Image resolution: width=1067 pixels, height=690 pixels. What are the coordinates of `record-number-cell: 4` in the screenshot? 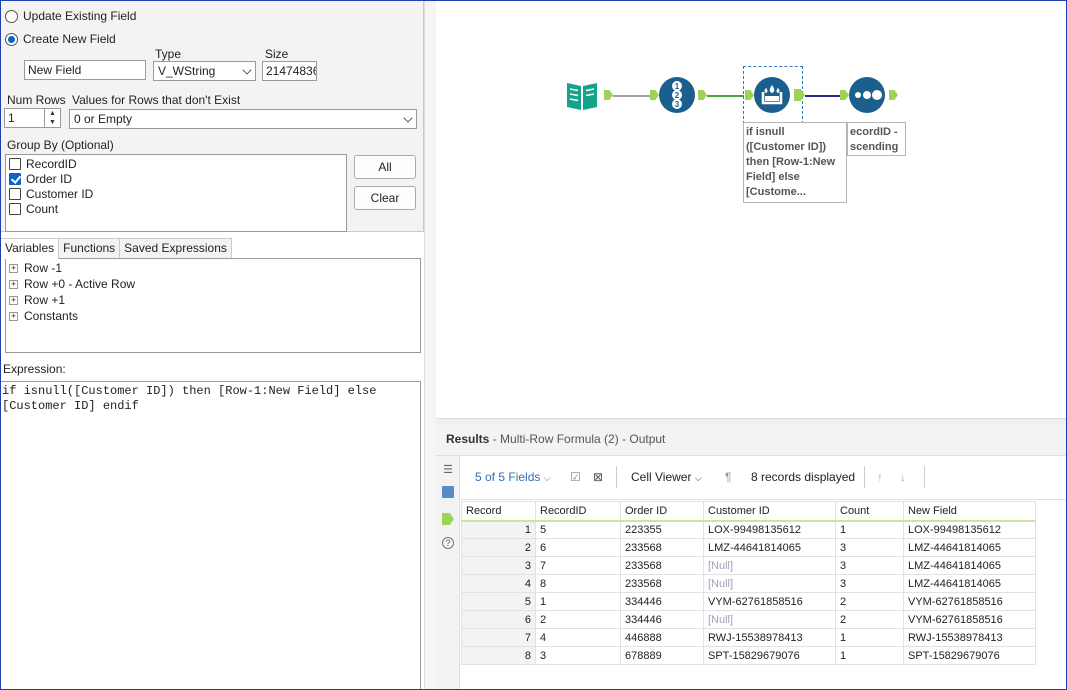 It's located at (498, 583).